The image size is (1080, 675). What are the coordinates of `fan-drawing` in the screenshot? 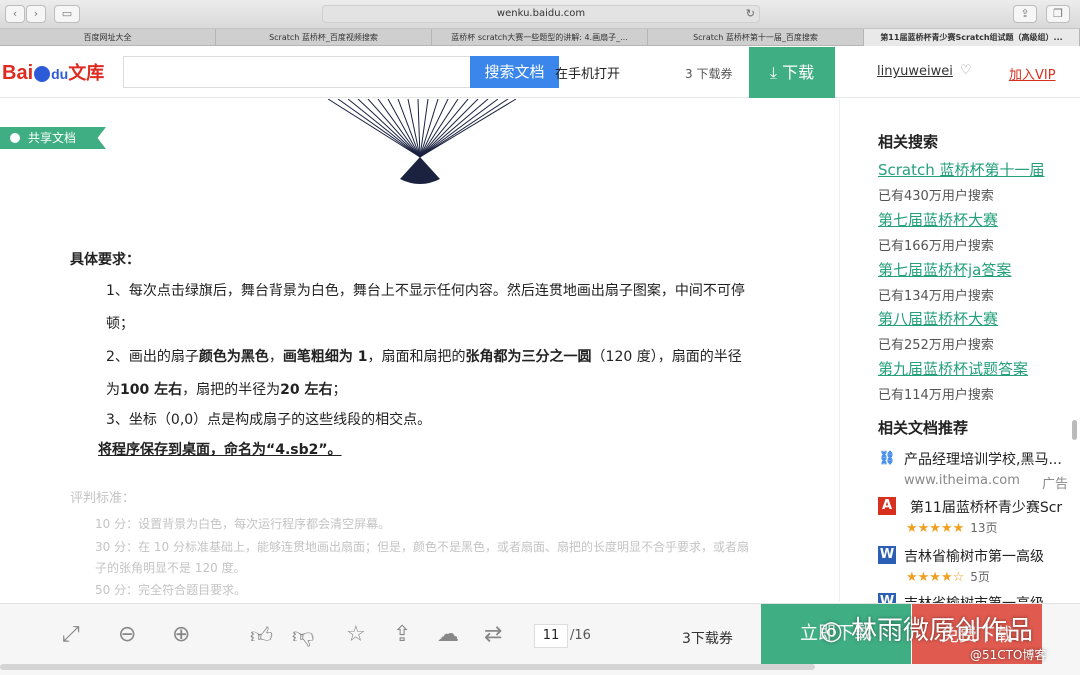 It's located at (422, 141).